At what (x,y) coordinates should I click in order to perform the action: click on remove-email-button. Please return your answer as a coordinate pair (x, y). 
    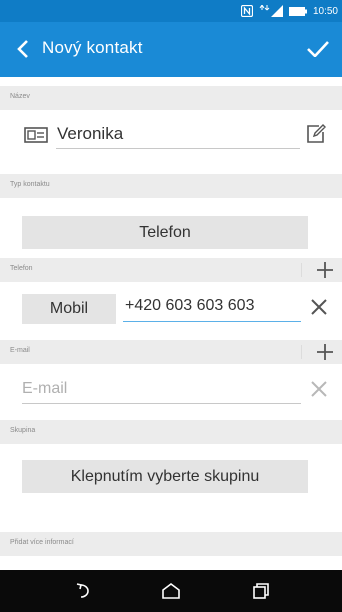
    Looking at the image, I should click on (319, 389).